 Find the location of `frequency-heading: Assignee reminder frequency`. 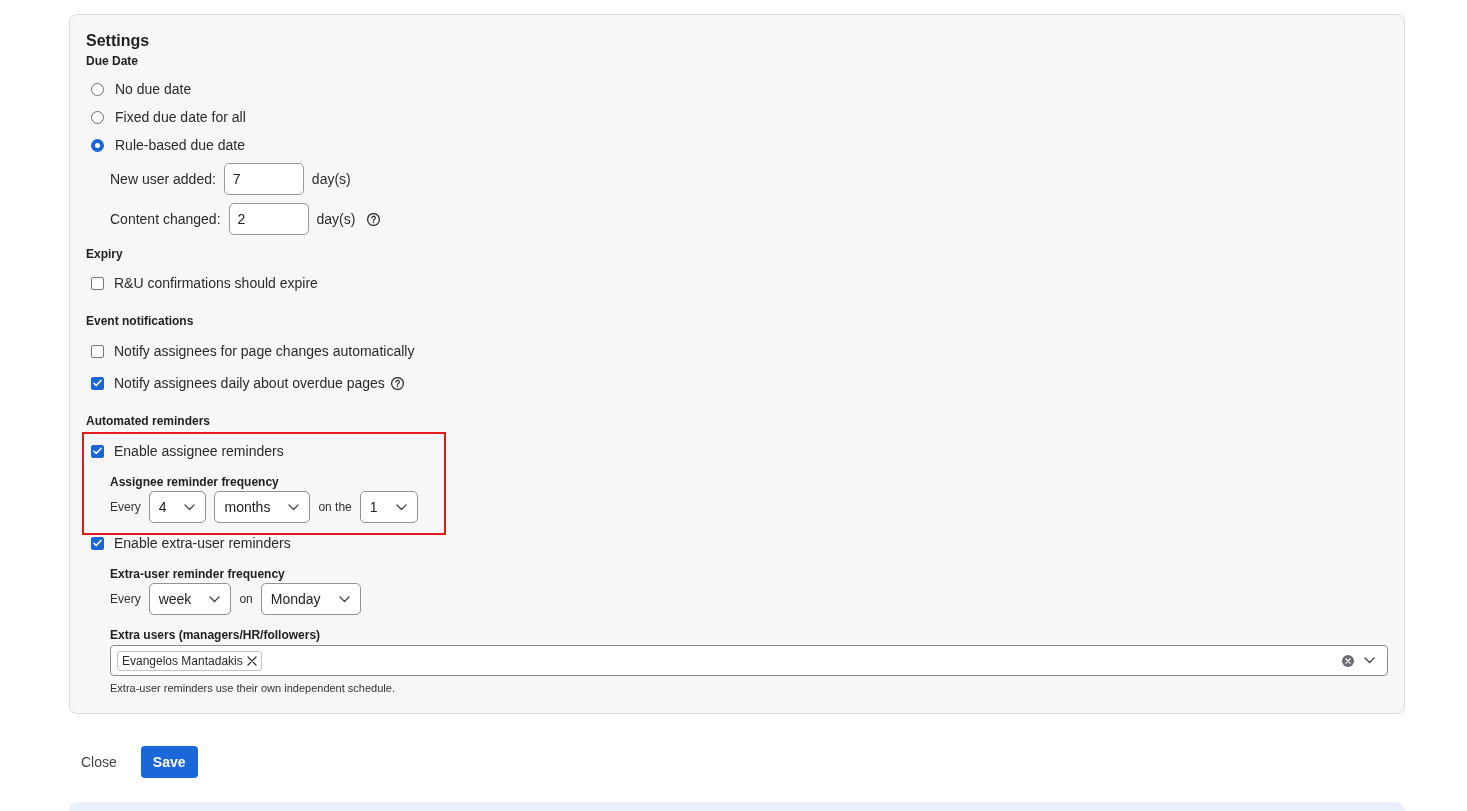

frequency-heading: Assignee reminder frequency is located at coordinates (194, 482).